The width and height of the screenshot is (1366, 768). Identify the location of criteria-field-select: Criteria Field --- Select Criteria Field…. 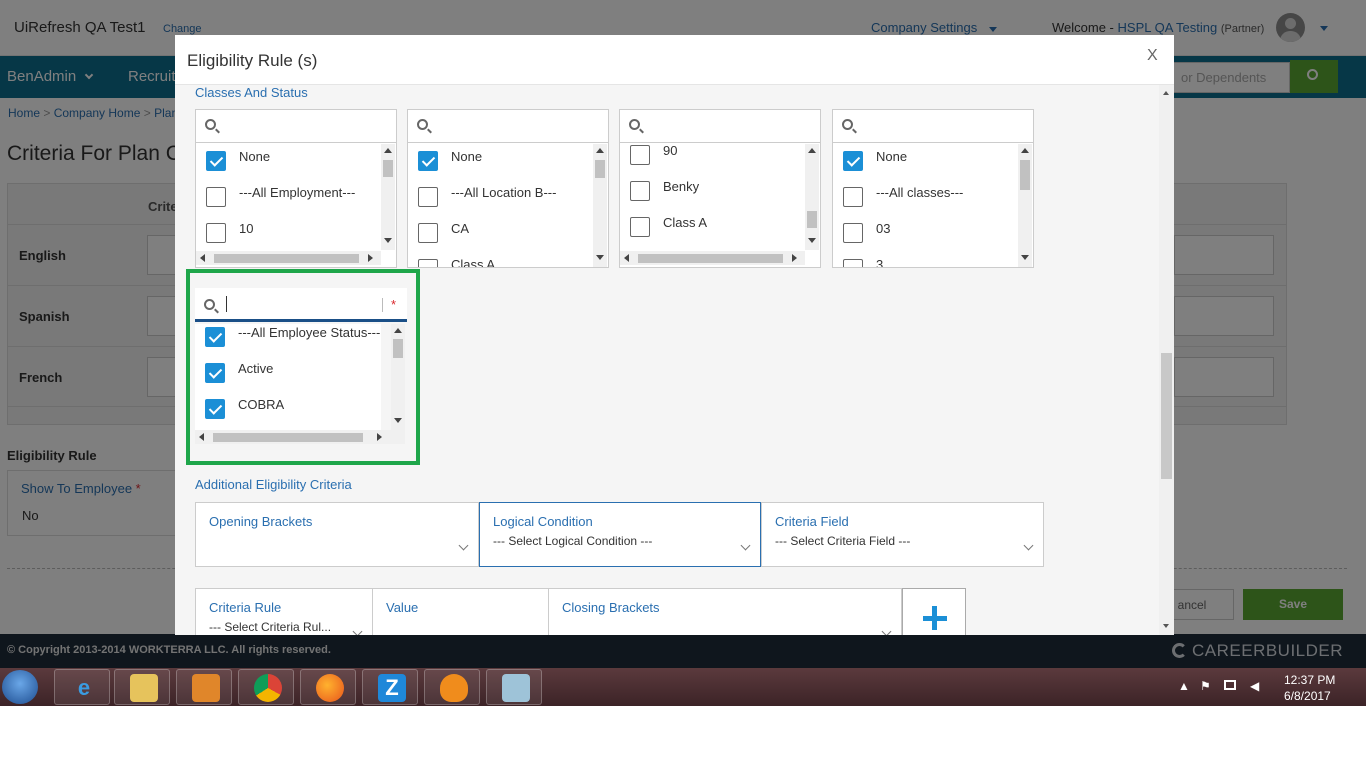
(902, 534).